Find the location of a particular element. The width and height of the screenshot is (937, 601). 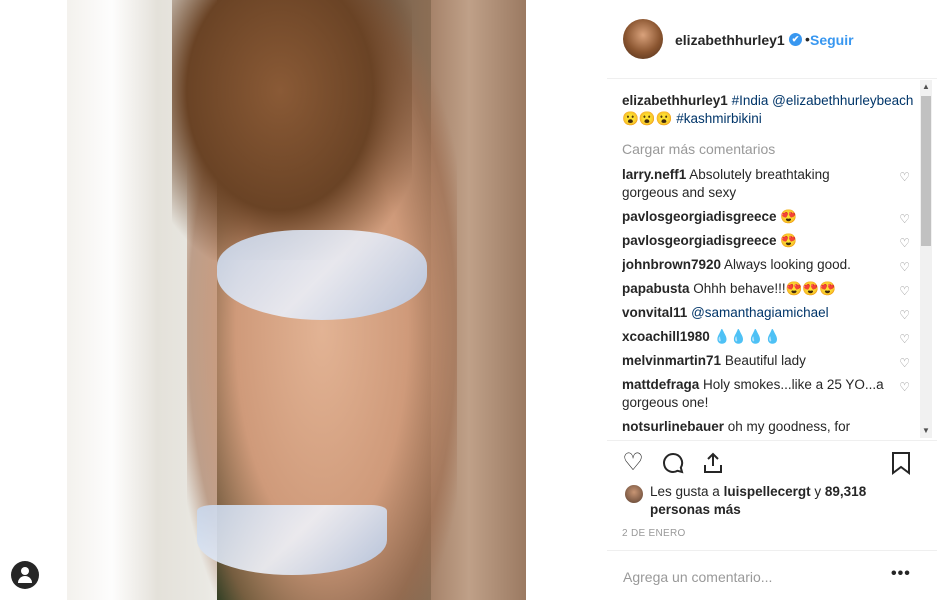

comment-item: melvinmartin71 Beautiful lady ♡ is located at coordinates (769, 361).